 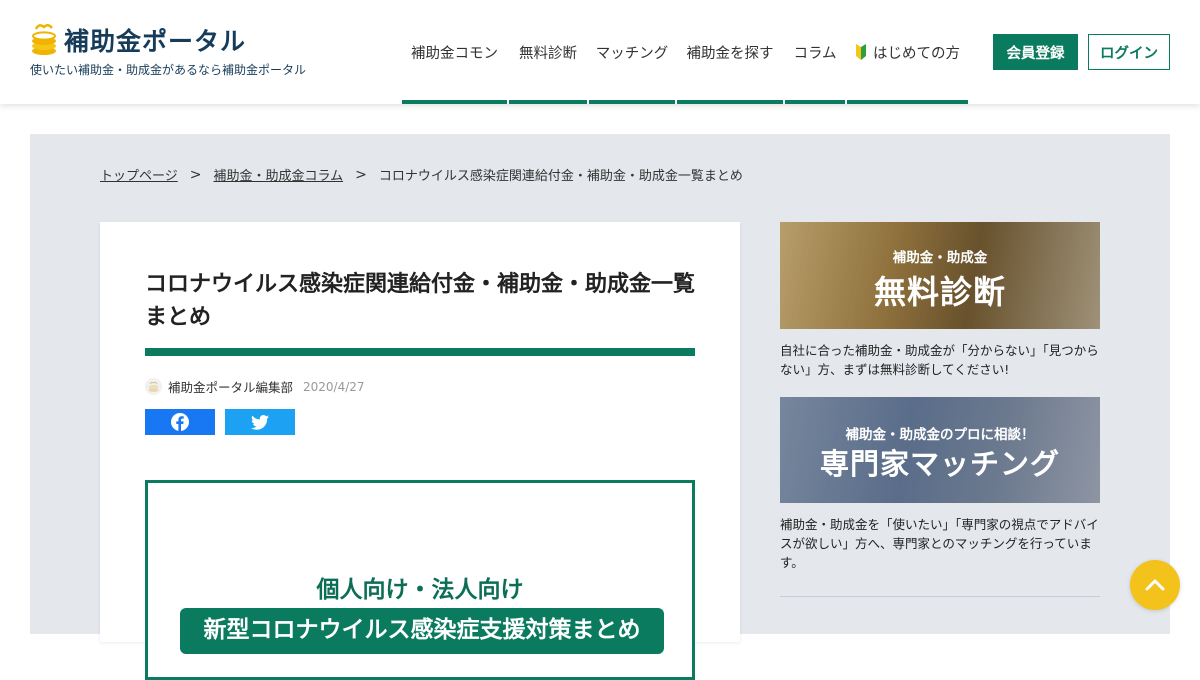 I want to click on nav-item-common: 補助金コモン, so click(x=454, y=52).